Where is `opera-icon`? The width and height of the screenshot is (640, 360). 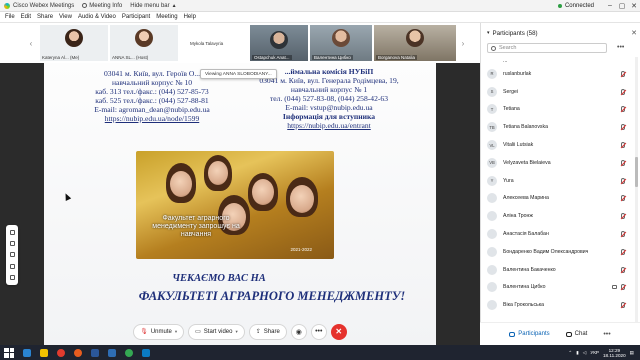 opera-icon is located at coordinates (61, 352).